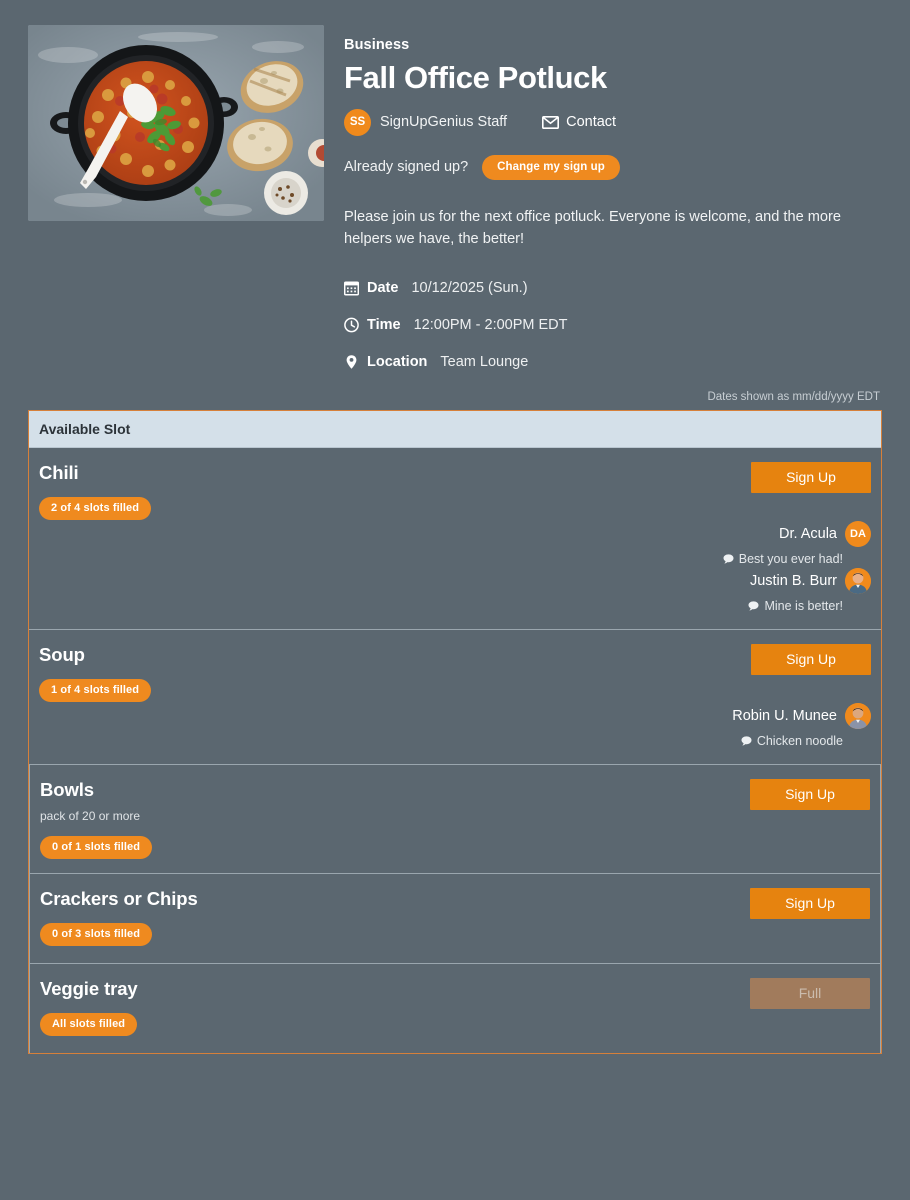 The width and height of the screenshot is (910, 1200). I want to click on event-time-value: 12:00PM - 2:00PM EDT, so click(490, 325).